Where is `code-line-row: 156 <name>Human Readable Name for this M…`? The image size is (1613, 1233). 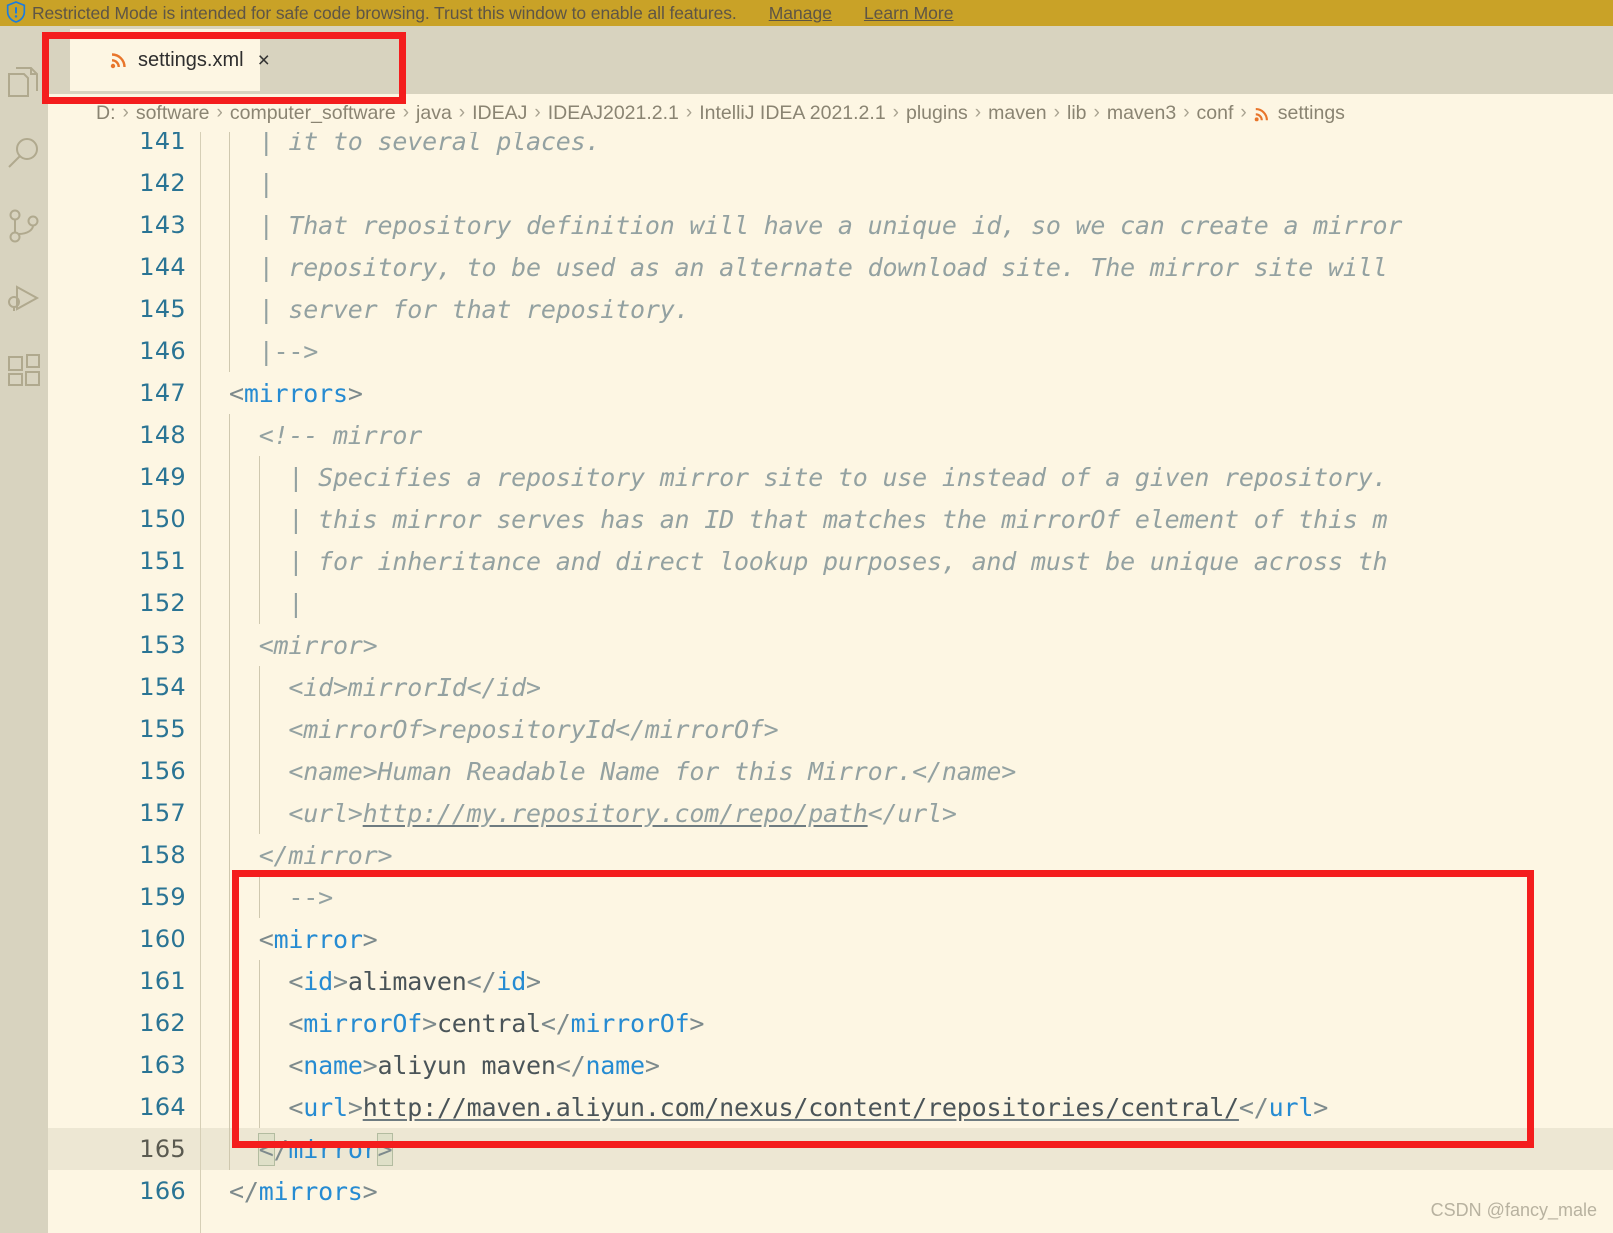
code-line-row: 156 <name>Human Readable Name for this M… is located at coordinates (830, 771).